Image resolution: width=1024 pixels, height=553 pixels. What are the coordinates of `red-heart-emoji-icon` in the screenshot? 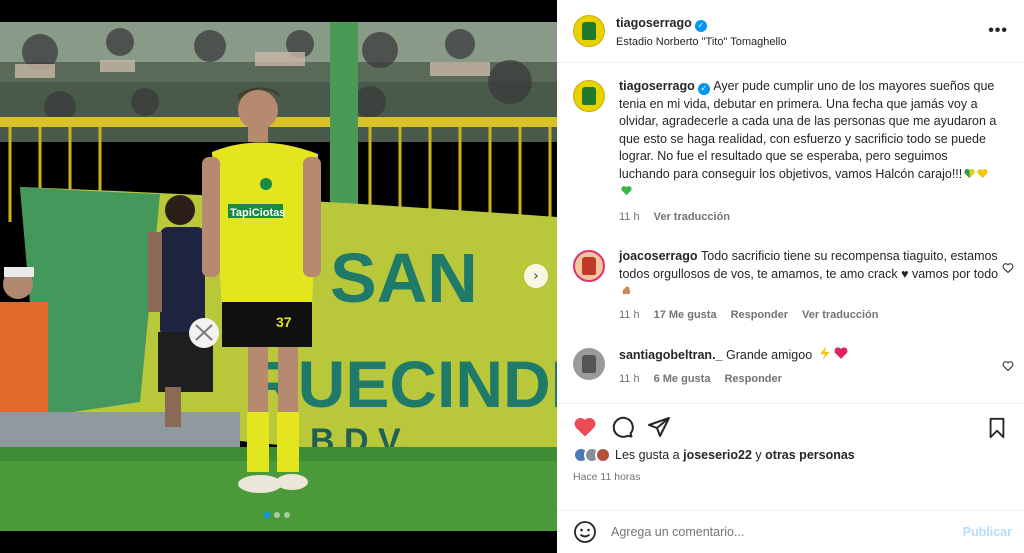 It's located at (841, 353).